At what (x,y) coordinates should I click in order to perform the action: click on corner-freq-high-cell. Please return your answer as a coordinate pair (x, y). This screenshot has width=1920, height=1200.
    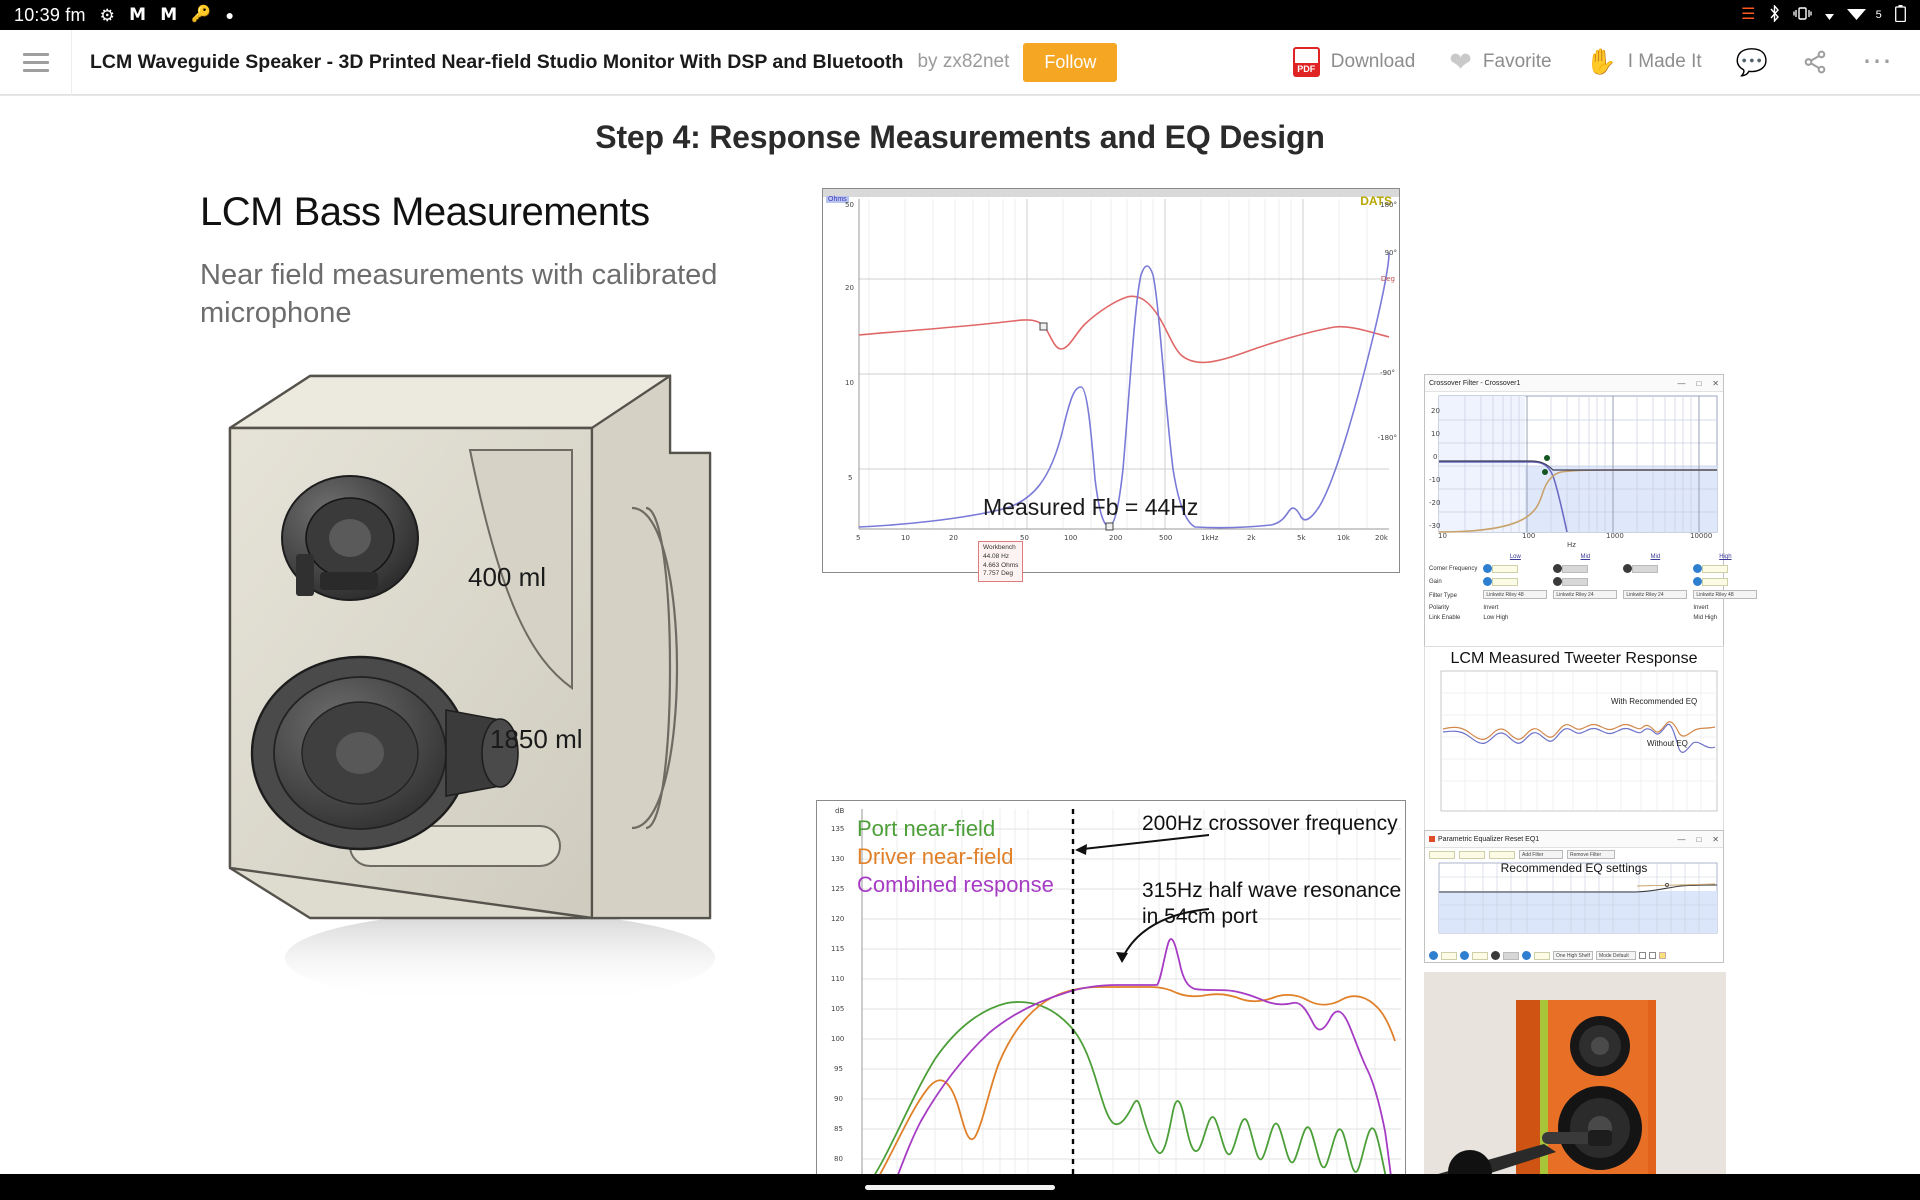
    Looking at the image, I should click on (1725, 568).